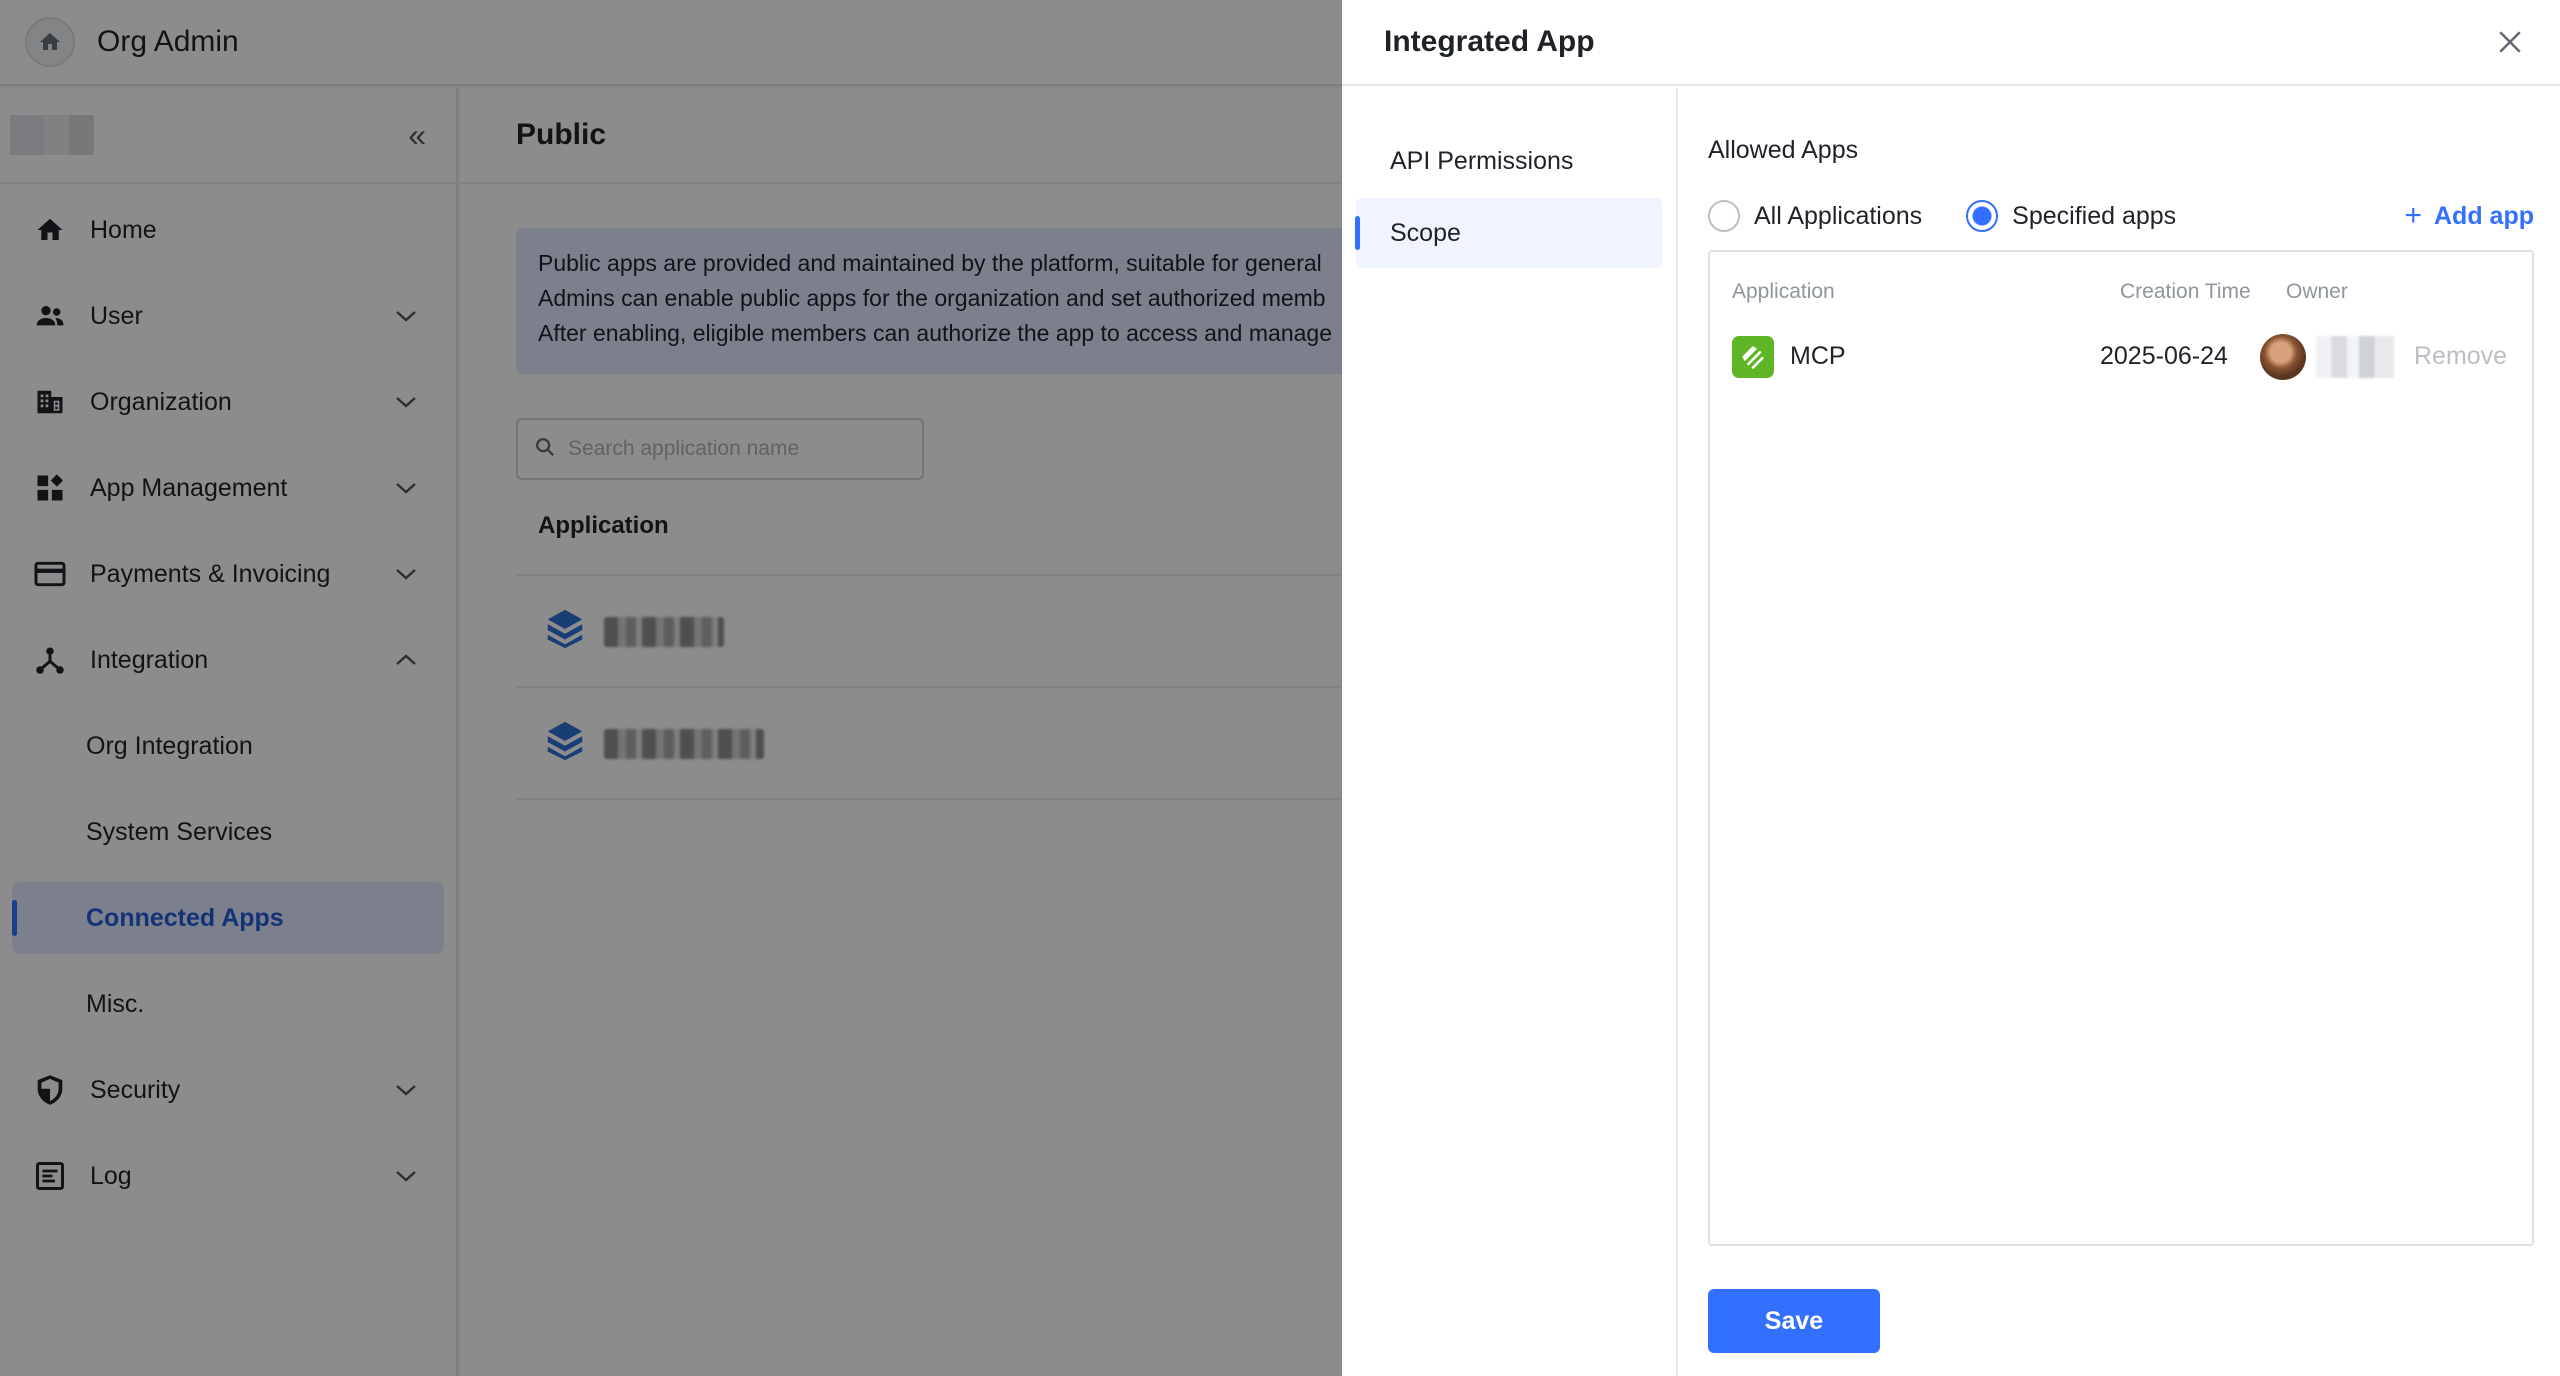 This screenshot has height=1376, width=2560. What do you see at coordinates (2317, 291) in the screenshot?
I see `column-header-owner: Owner` at bounding box center [2317, 291].